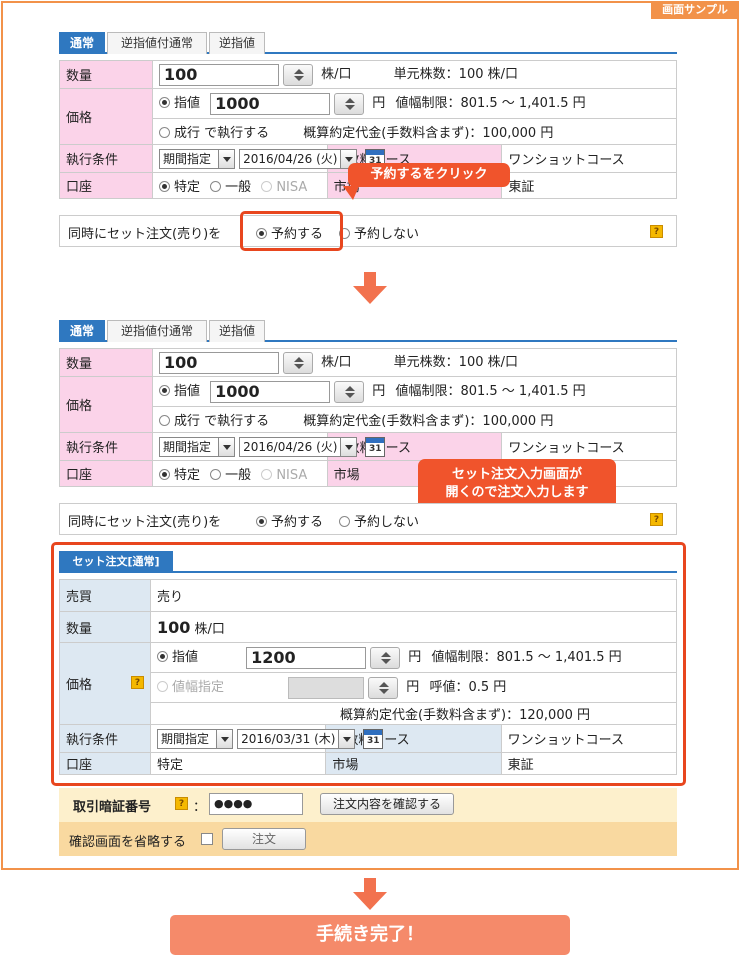 This screenshot has width=740, height=956. I want to click on range-yen-unit: 円, so click(413, 688).